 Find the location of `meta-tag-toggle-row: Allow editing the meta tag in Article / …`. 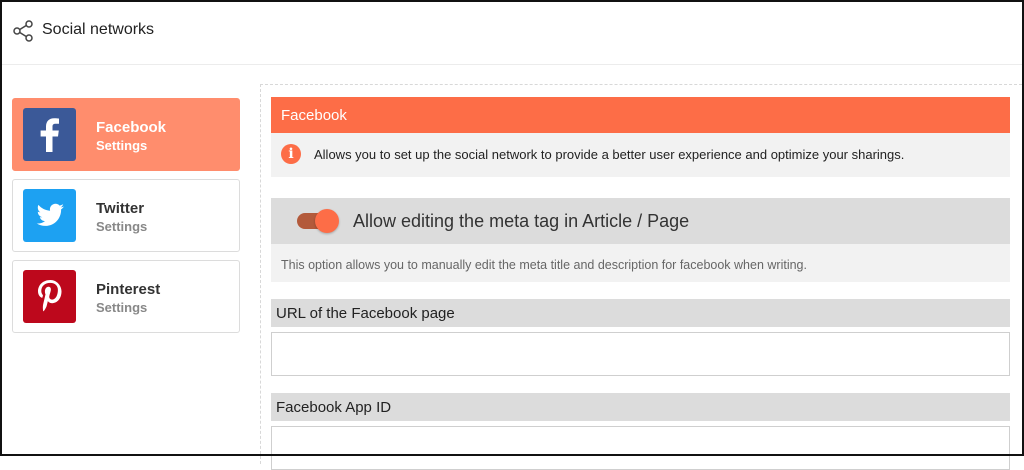

meta-tag-toggle-row: Allow editing the meta tag in Article / … is located at coordinates (640, 221).